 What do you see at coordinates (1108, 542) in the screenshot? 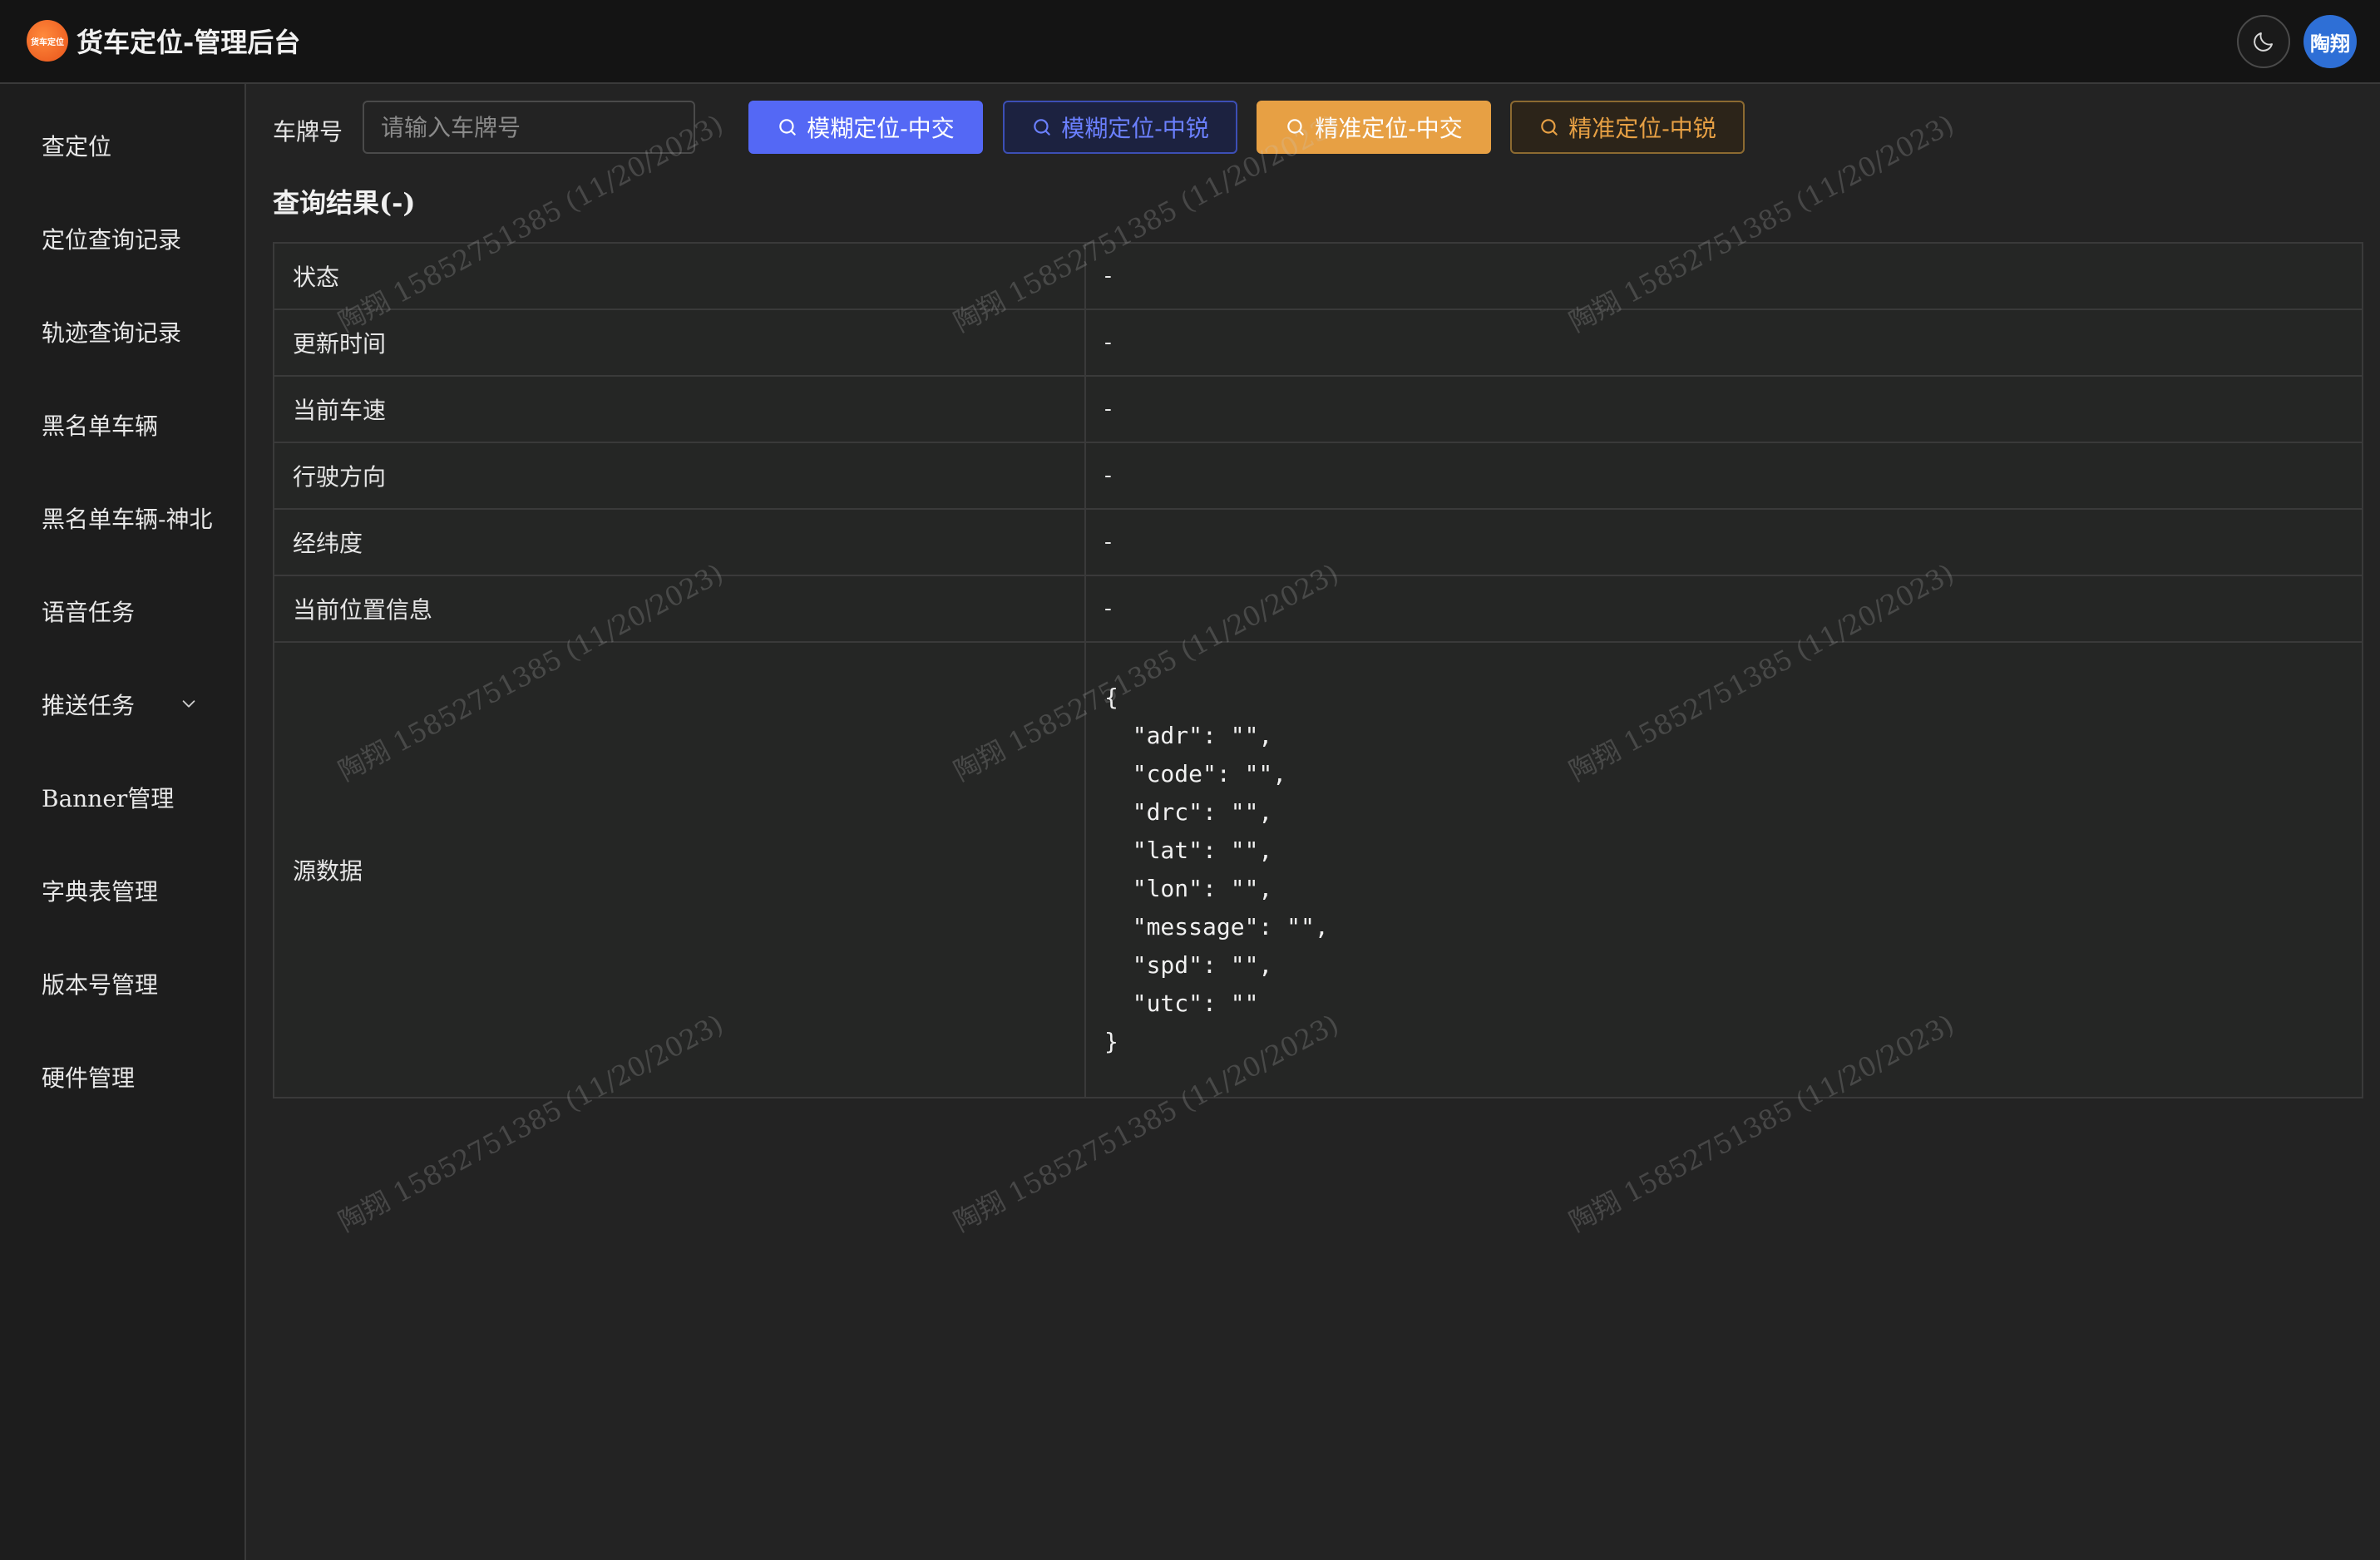
I see `row-value-coordinates: -` at bounding box center [1108, 542].